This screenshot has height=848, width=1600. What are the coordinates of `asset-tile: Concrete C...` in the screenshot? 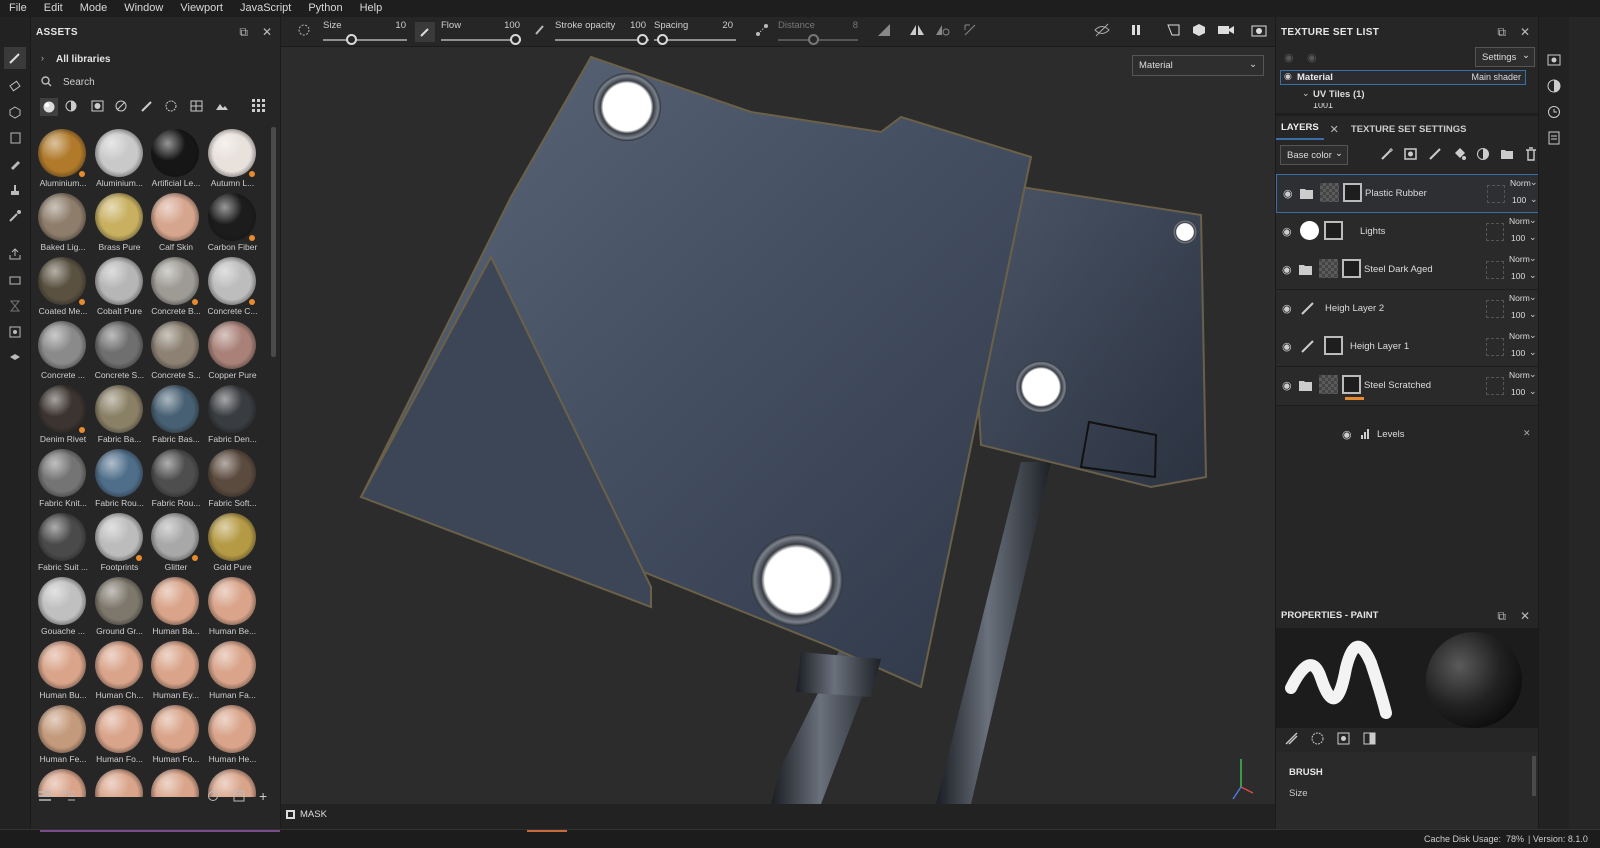 It's located at (233, 287).